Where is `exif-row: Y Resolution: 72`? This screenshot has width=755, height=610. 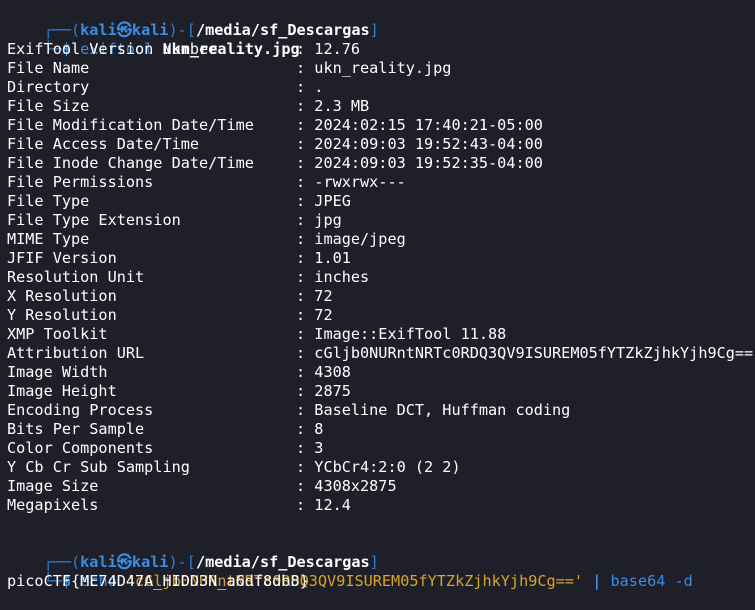 exif-row: Y Resolution: 72 is located at coordinates (381, 315).